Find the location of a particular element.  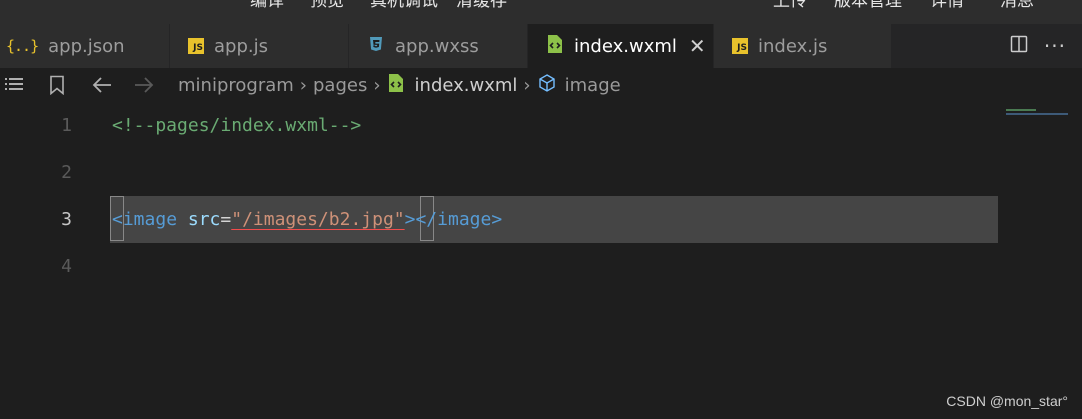

tab-label: index.wxml is located at coordinates (625, 46).